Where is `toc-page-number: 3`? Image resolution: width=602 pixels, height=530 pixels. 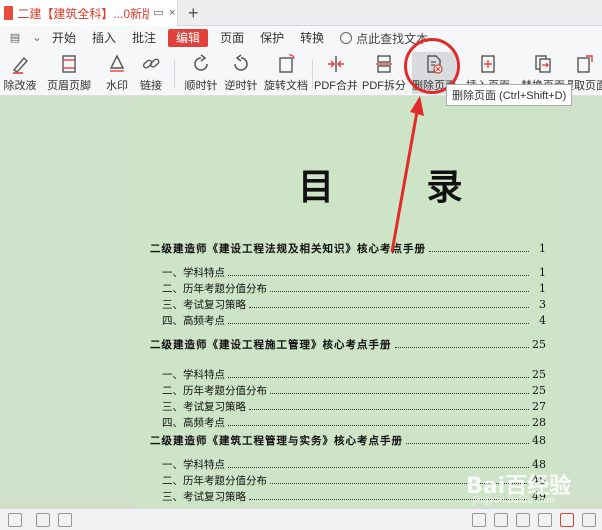 toc-page-number: 3 is located at coordinates (542, 304).